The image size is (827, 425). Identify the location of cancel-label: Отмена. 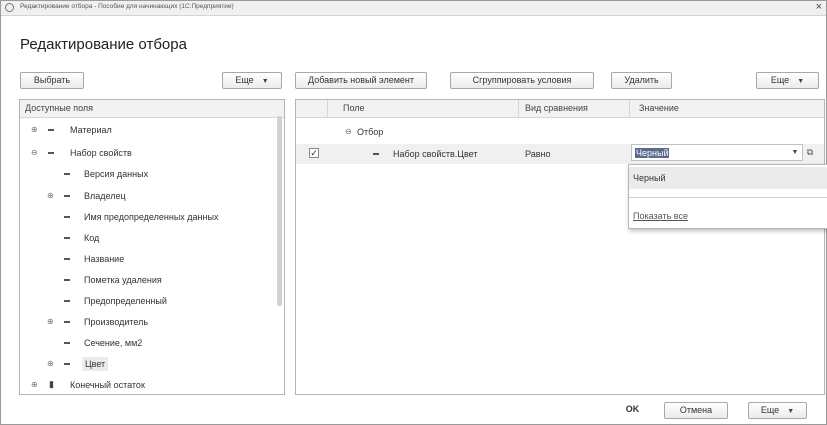
(696, 410).